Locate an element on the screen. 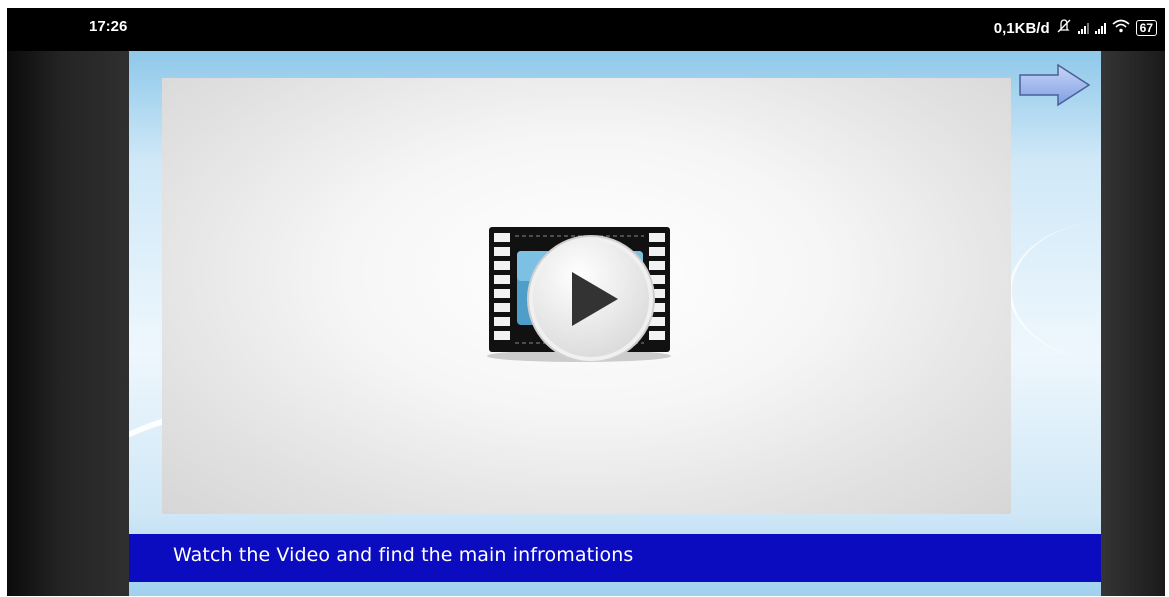 This screenshot has width=1169, height=597. status-bar: 17:26 0,1KB/d 67 is located at coordinates (586, 29).